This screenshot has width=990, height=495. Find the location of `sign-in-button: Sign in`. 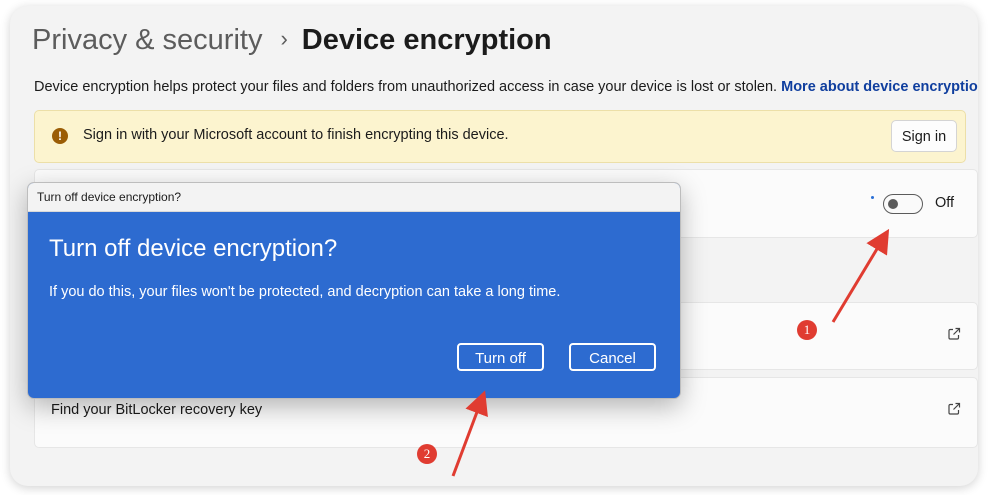

sign-in-button: Sign in is located at coordinates (924, 136).